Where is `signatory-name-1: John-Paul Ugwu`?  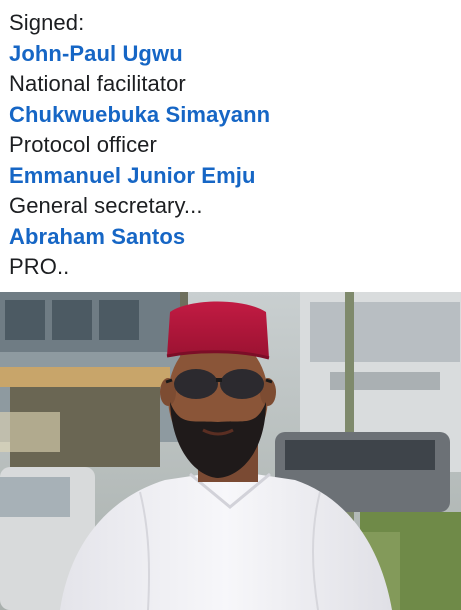
signatory-name-1: John-Paul Ugwu is located at coordinates (235, 54).